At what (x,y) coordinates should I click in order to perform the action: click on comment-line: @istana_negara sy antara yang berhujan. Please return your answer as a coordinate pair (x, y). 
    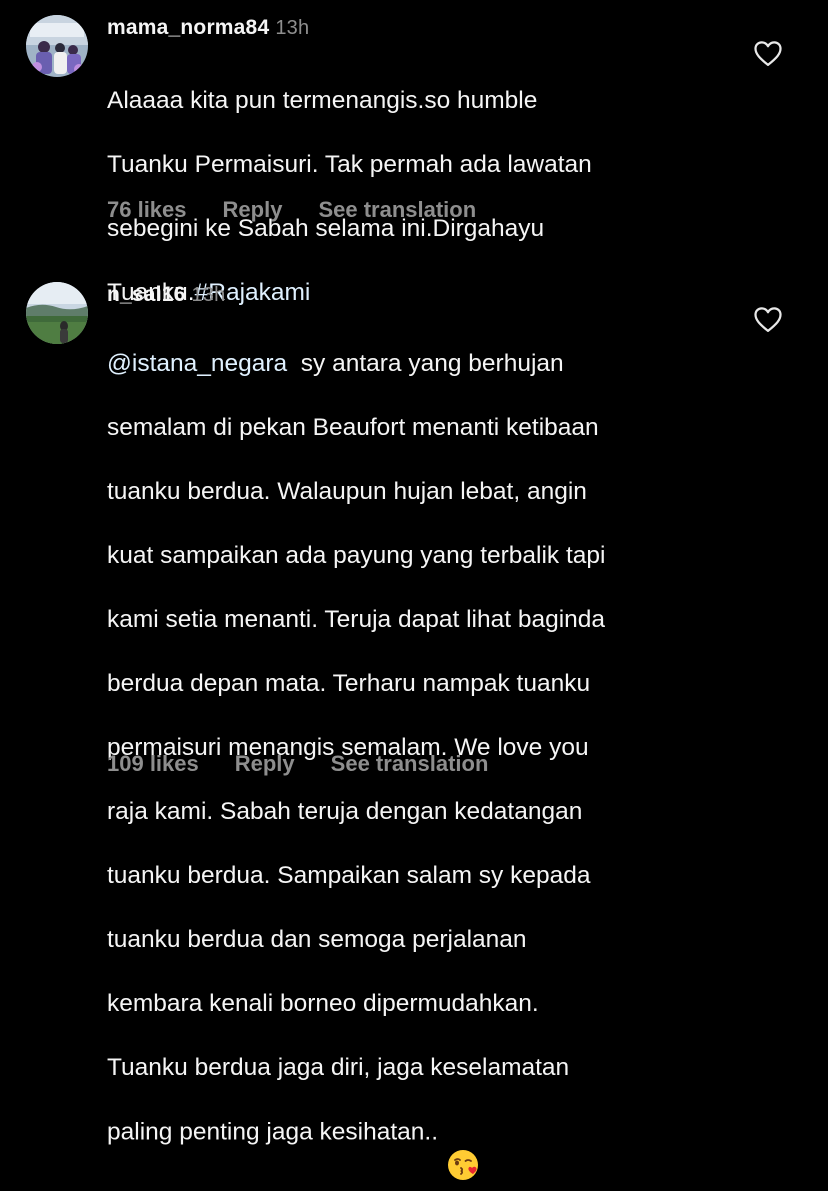
    Looking at the image, I should click on (427, 364).